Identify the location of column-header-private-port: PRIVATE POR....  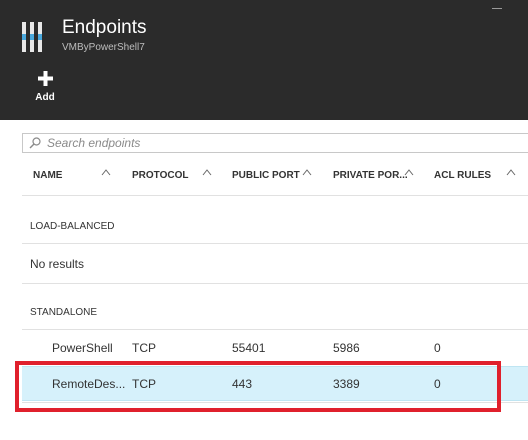
(370, 175).